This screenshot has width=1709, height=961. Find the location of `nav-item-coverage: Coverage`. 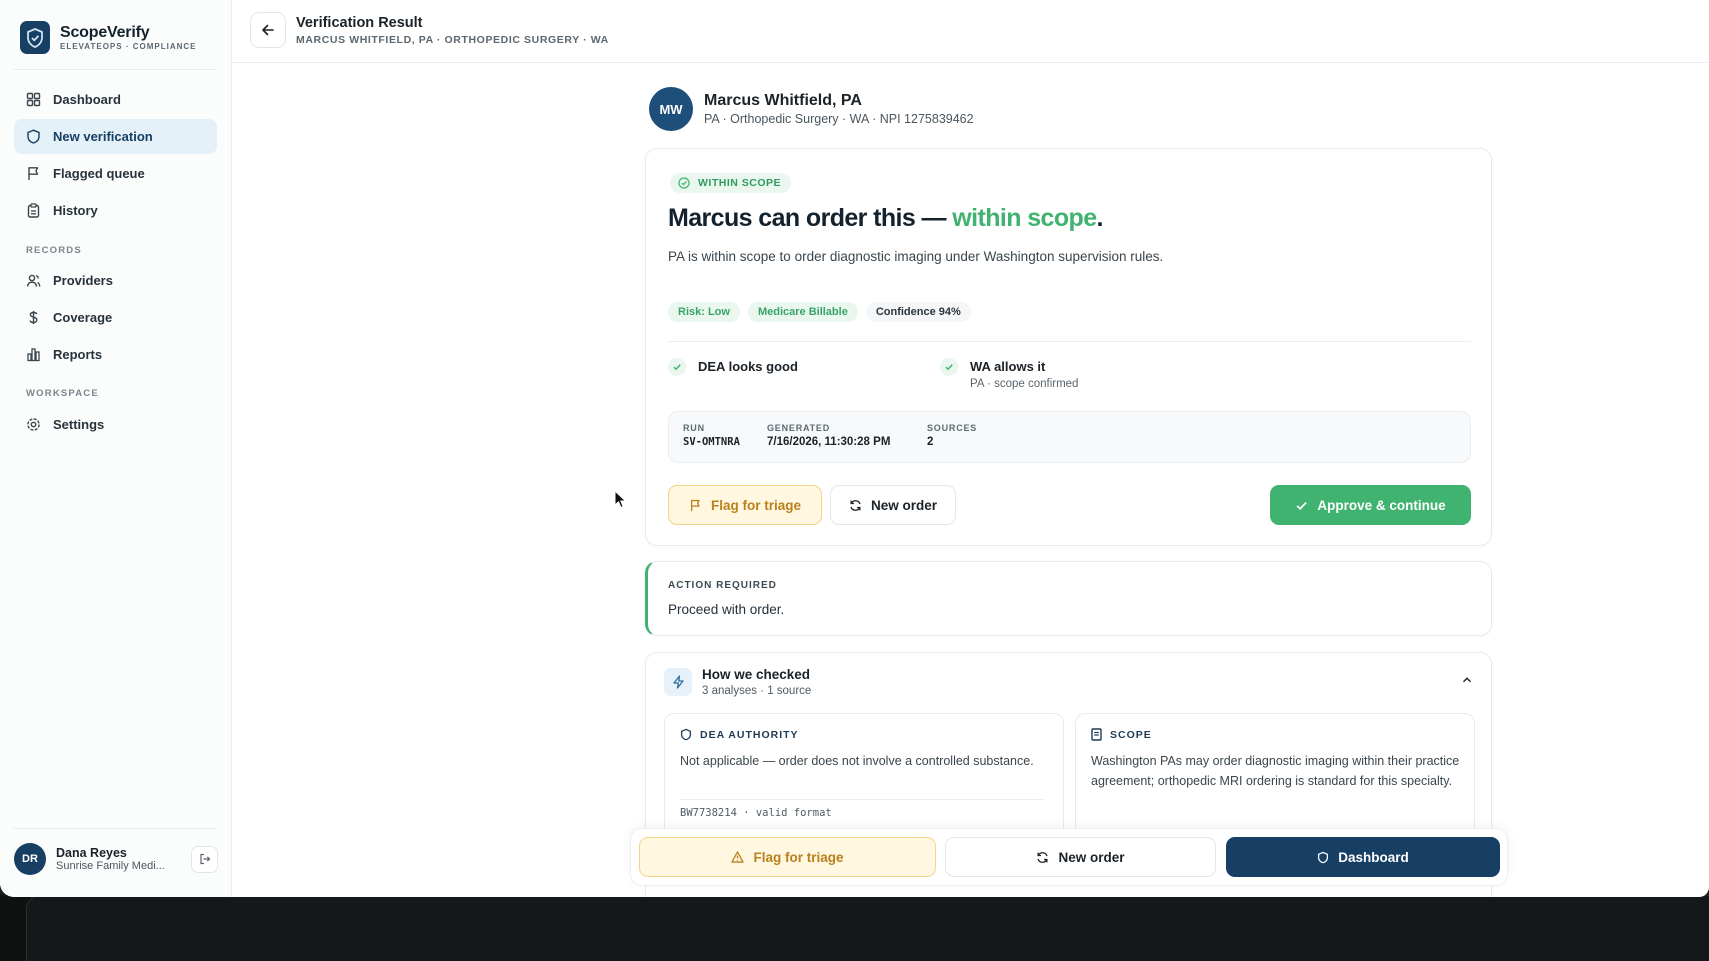

nav-item-coverage: Coverage is located at coordinates (115, 317).